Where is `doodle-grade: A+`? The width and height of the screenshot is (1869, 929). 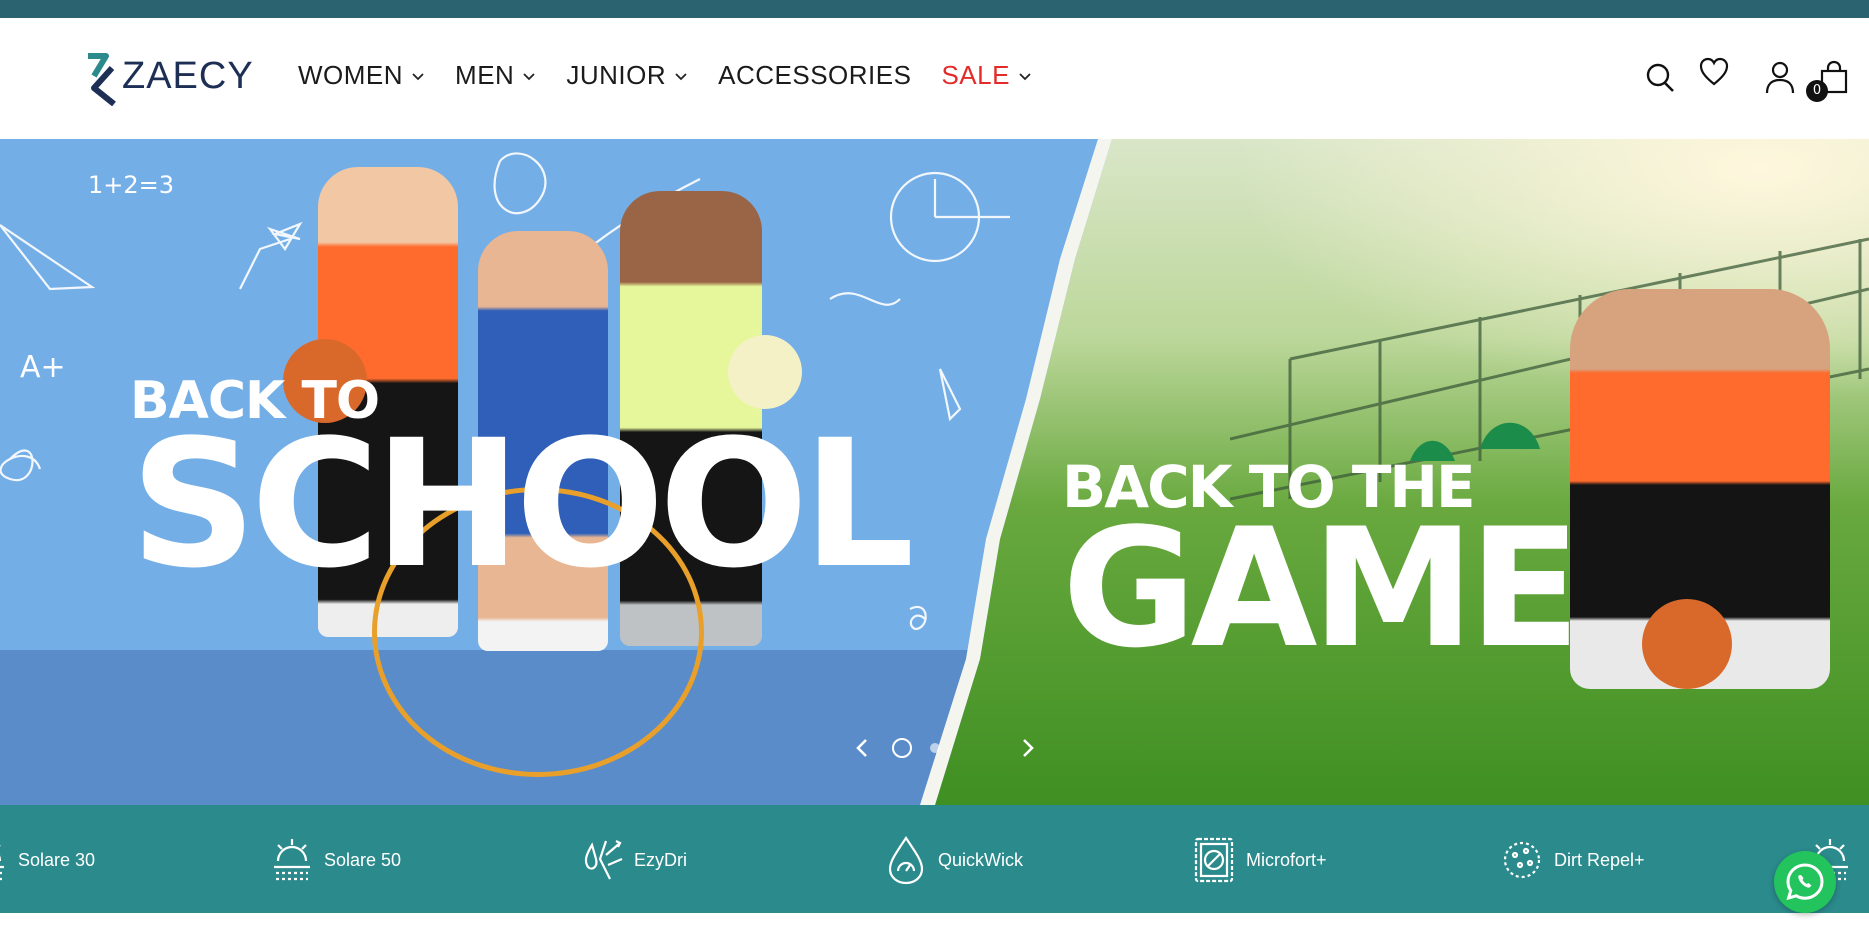 doodle-grade: A+ is located at coordinates (43, 367).